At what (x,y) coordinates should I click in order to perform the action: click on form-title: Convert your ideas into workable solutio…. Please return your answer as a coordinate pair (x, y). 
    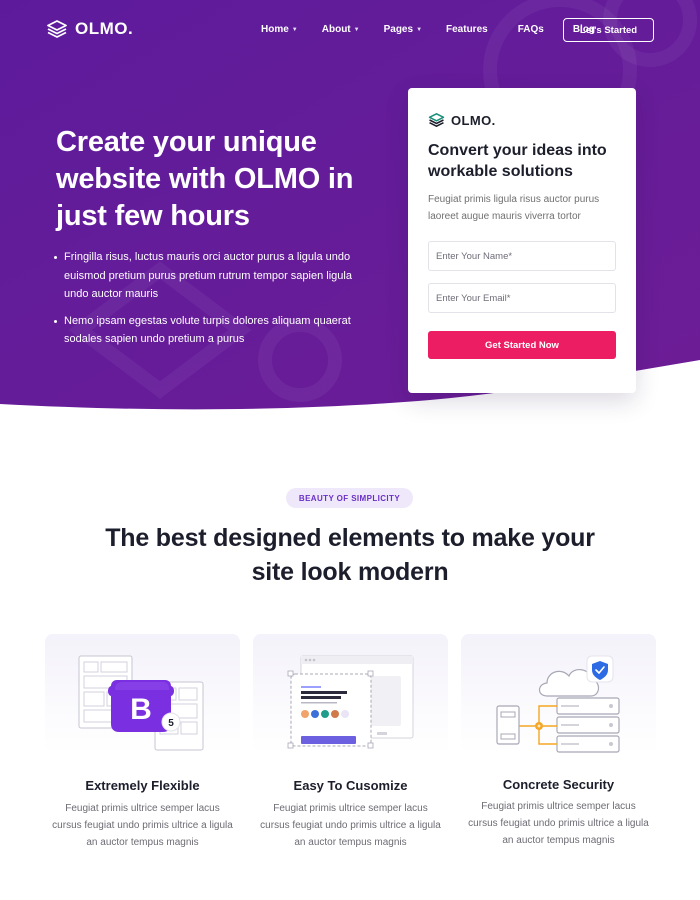
    Looking at the image, I should click on (517, 161).